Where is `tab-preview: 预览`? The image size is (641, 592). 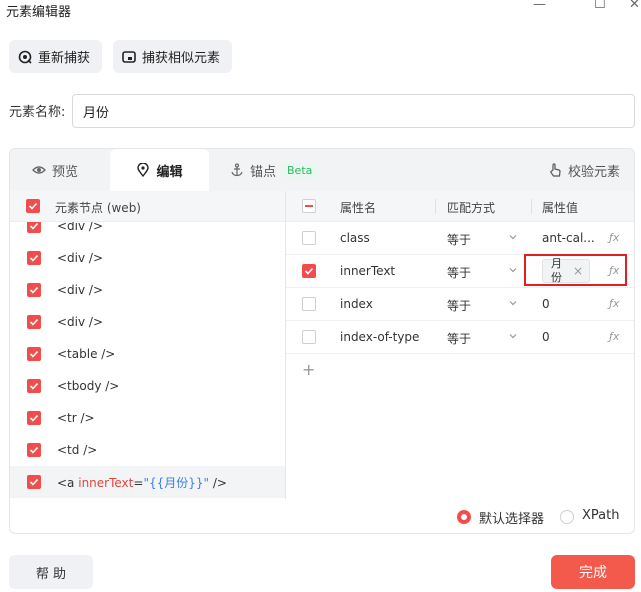 tab-preview: 预览 is located at coordinates (55, 170).